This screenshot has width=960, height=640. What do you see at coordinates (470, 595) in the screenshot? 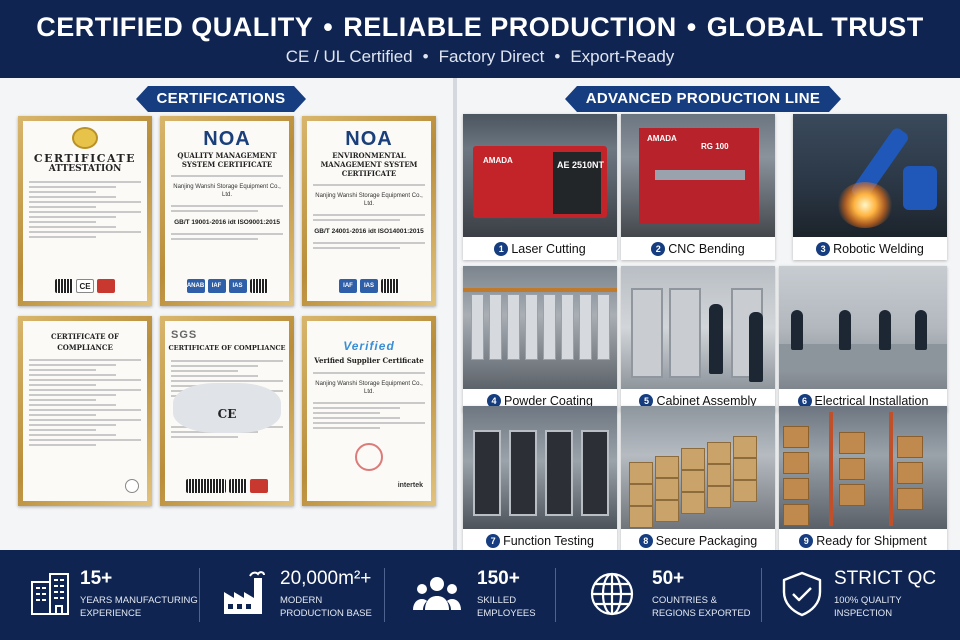
I see `stat-employees: 150+ SKILLED EMPLOYEES` at bounding box center [470, 595].